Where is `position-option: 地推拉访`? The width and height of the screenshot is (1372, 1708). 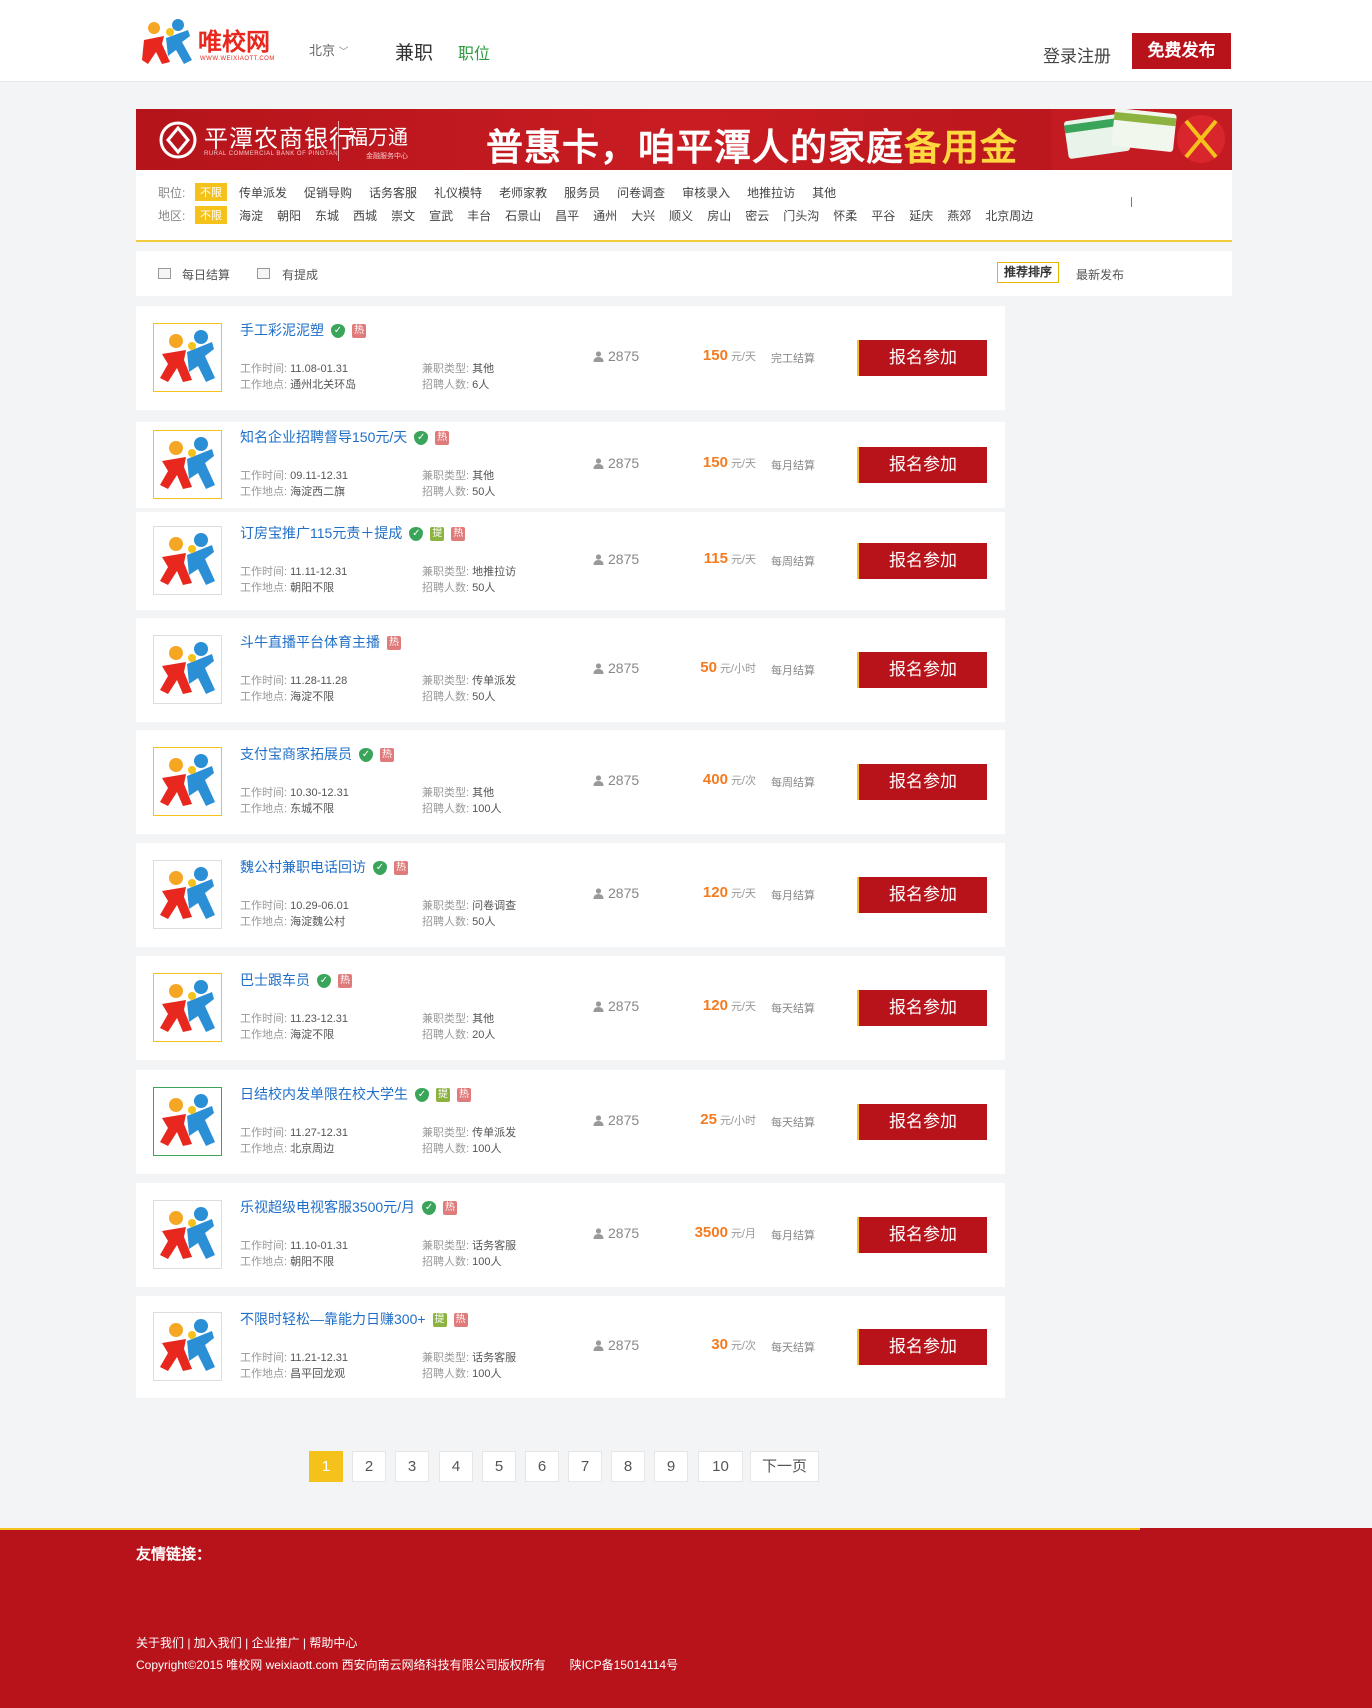
position-option: 地推拉访 is located at coordinates (771, 192).